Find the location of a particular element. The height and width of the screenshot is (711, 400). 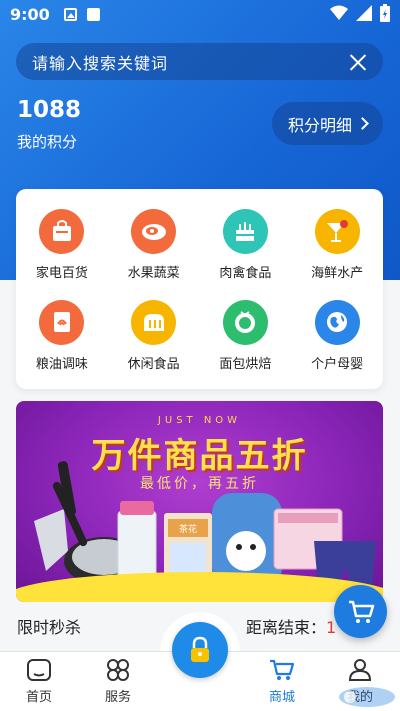

bread-icon is located at coordinates (154, 322).